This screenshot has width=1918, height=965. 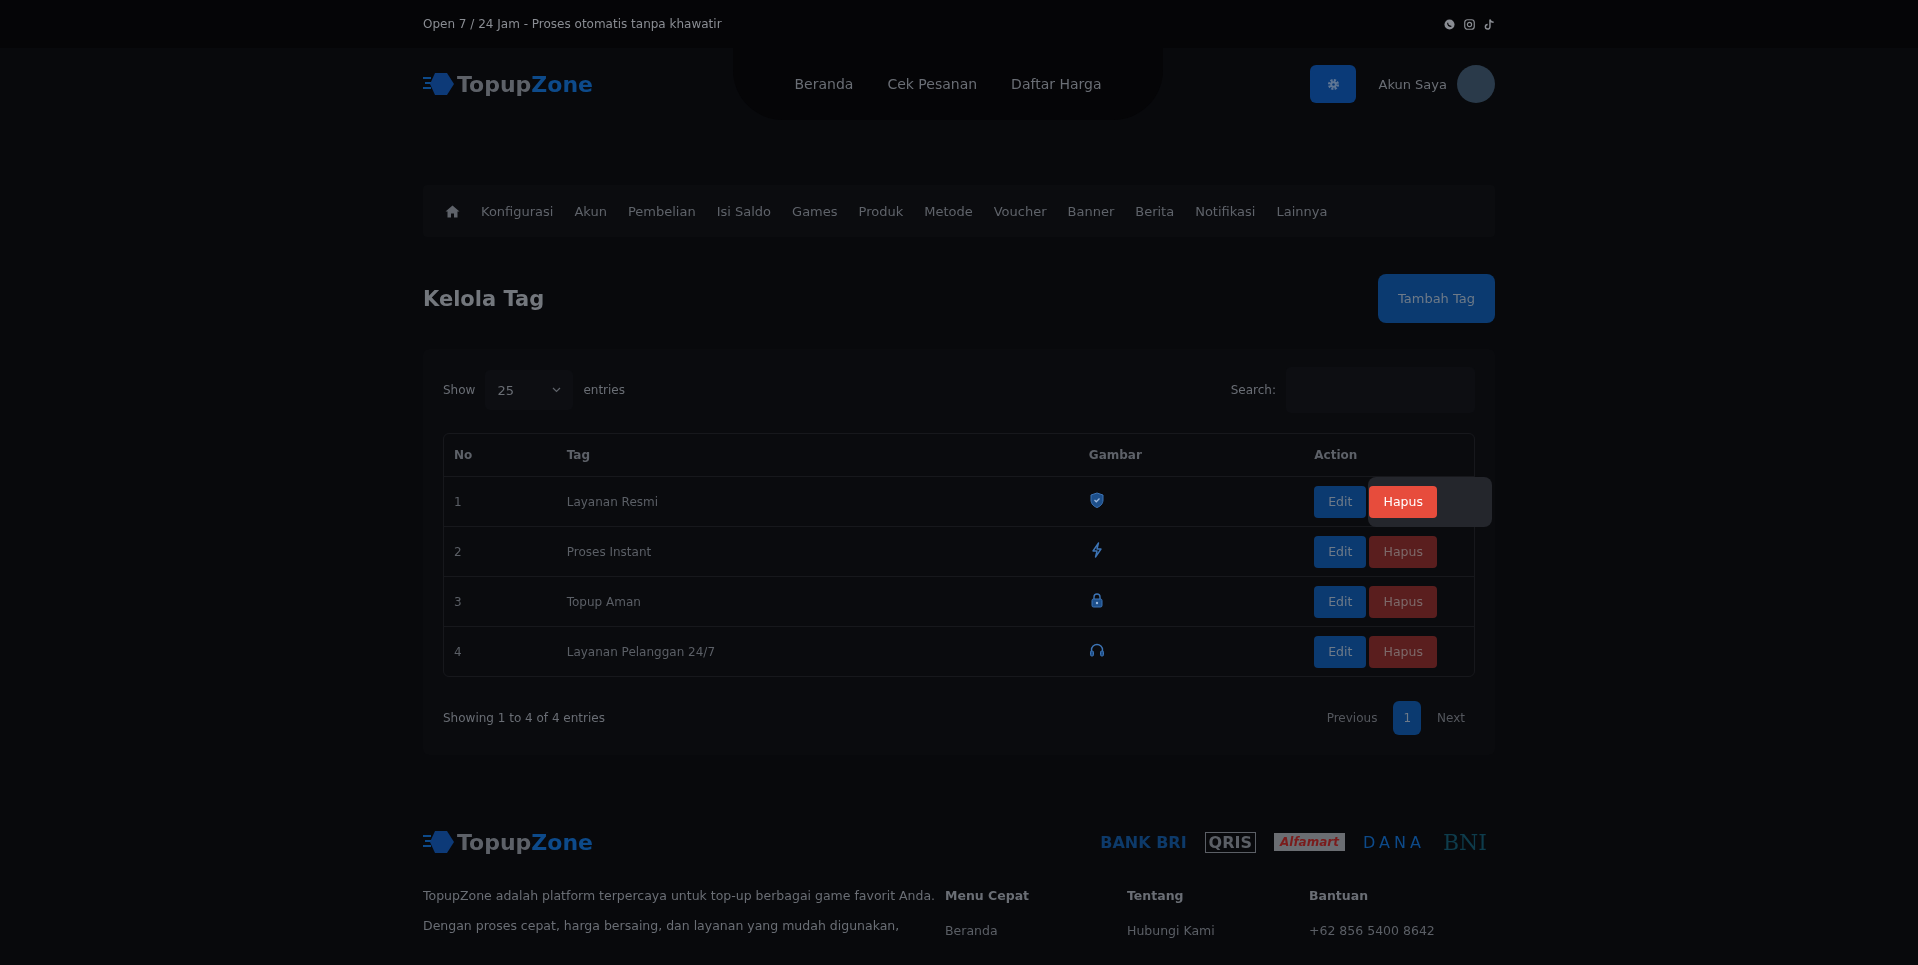 I want to click on menu-item: Metode, so click(x=948, y=211).